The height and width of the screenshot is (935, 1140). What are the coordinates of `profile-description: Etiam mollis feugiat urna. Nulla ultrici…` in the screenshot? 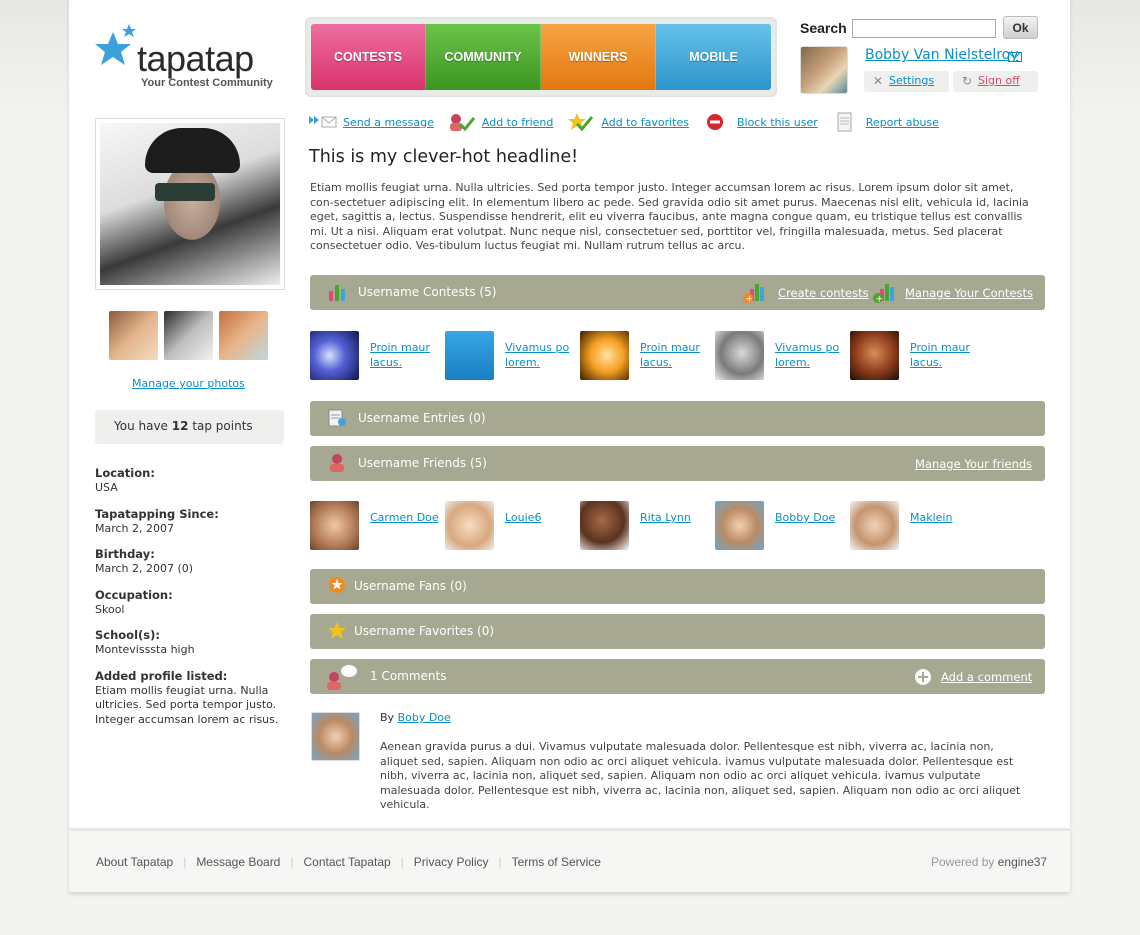 It's located at (669, 216).